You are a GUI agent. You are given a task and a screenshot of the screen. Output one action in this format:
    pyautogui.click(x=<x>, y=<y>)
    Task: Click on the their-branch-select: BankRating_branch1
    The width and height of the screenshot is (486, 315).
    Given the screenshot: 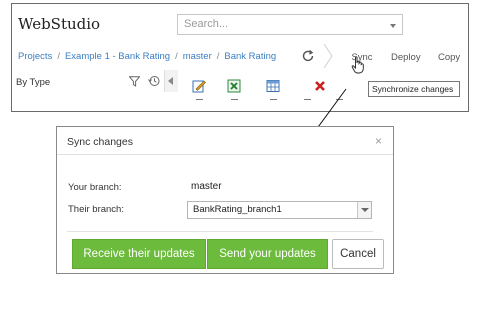 What is the action you would take?
    pyautogui.click(x=279, y=210)
    